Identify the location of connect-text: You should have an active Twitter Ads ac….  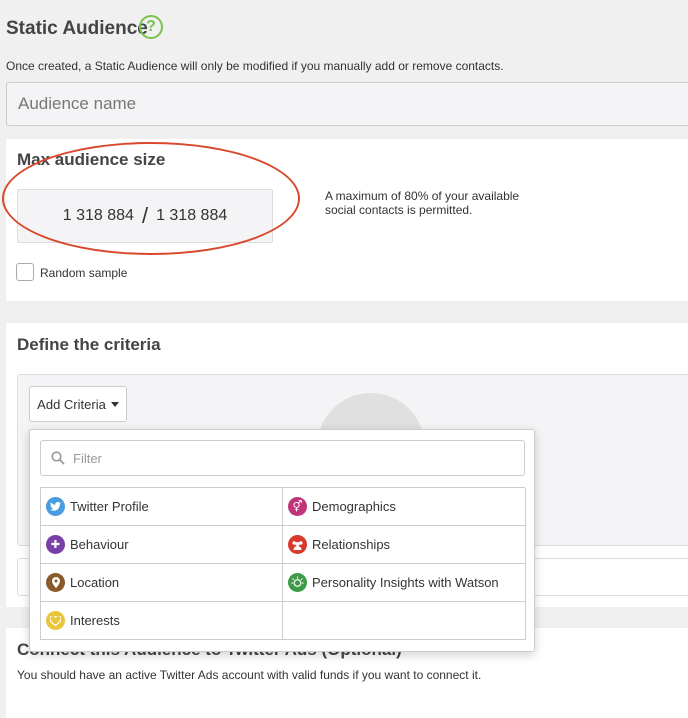
(249, 675).